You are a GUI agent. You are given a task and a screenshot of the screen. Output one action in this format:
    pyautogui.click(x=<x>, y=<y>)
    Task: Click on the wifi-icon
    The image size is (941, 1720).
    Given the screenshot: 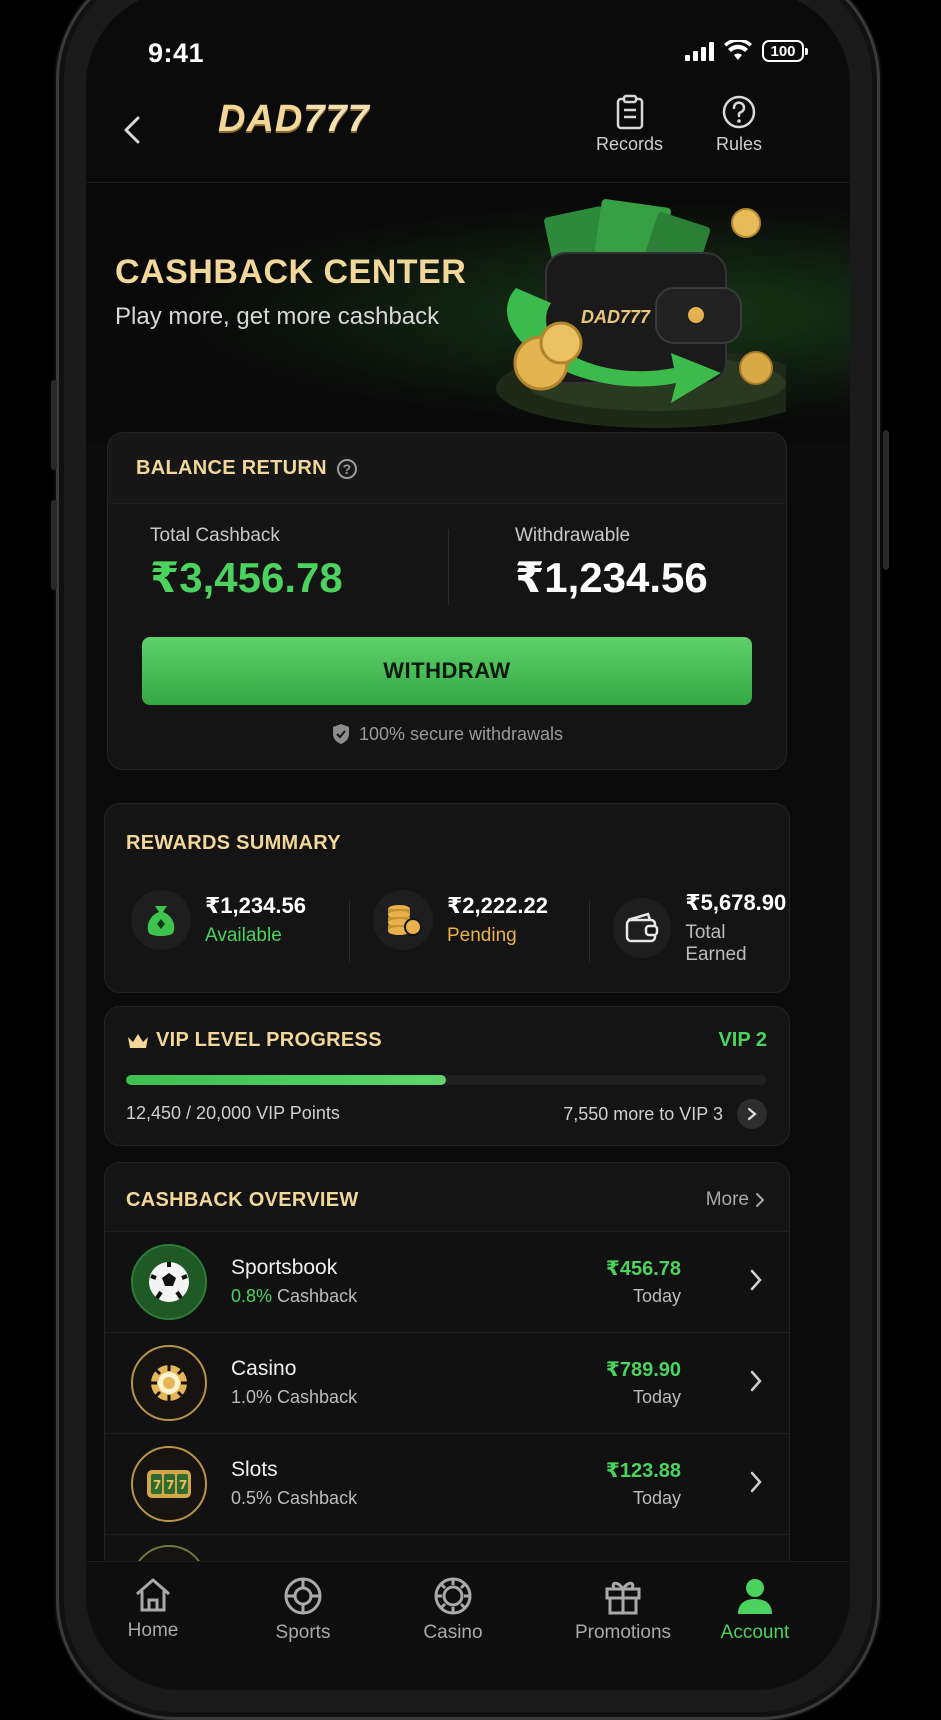 What is the action you would take?
    pyautogui.click(x=738, y=50)
    